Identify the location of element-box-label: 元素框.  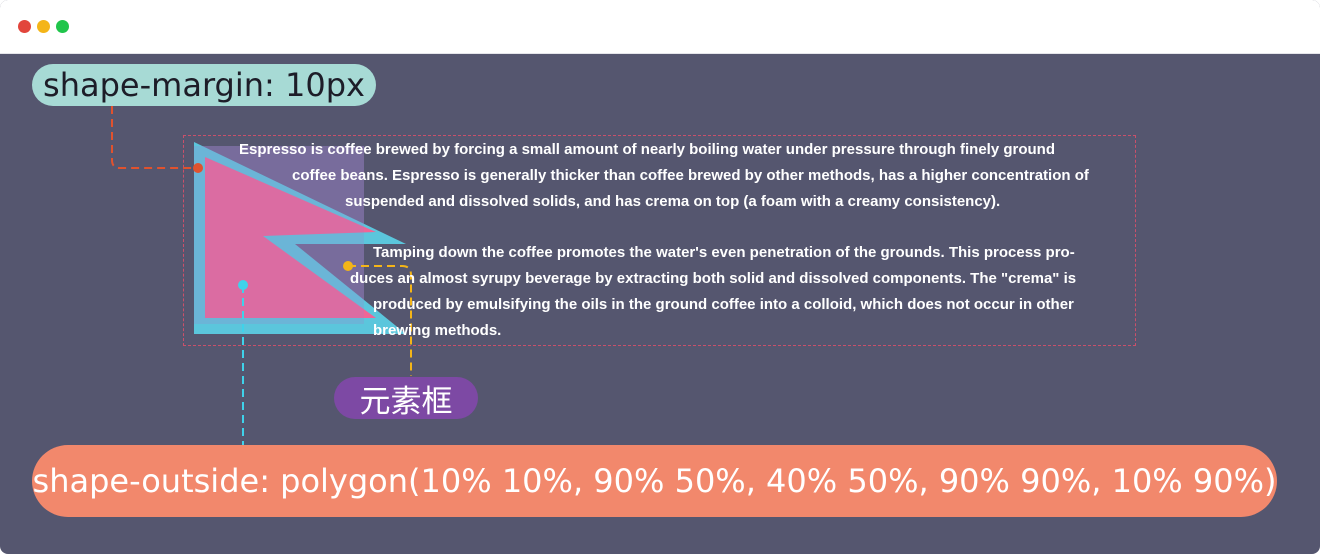
(406, 398).